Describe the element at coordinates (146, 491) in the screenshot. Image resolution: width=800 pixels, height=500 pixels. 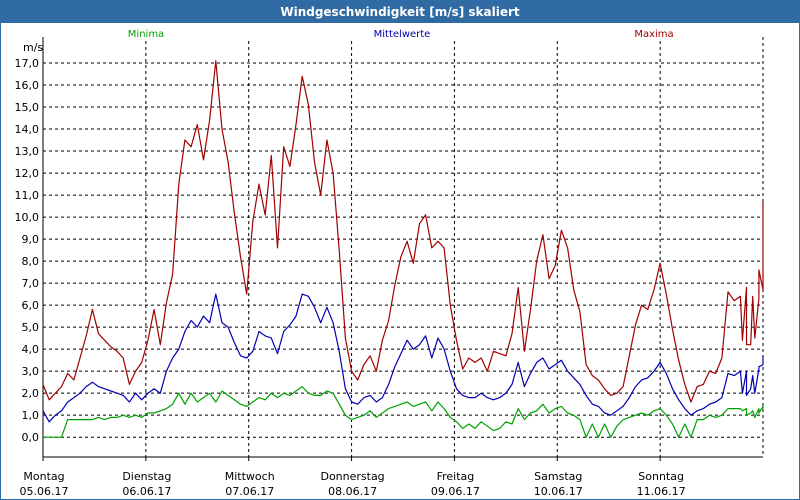
I see `x-tick-date: 06.06.17` at that location.